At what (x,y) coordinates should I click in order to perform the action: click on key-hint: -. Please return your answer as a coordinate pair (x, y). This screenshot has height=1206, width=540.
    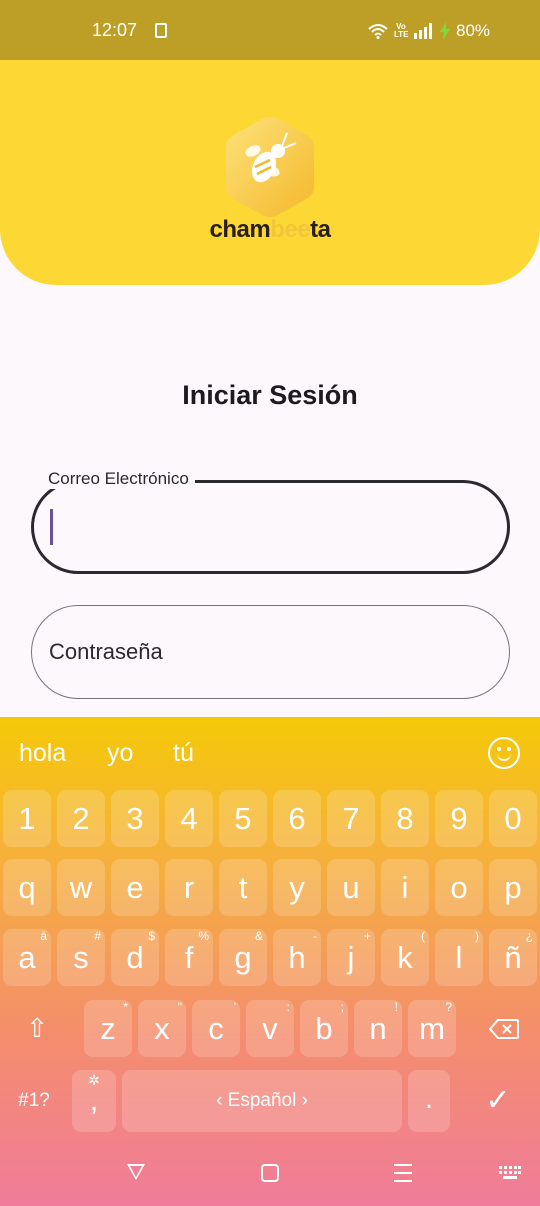
    Looking at the image, I should click on (315, 936).